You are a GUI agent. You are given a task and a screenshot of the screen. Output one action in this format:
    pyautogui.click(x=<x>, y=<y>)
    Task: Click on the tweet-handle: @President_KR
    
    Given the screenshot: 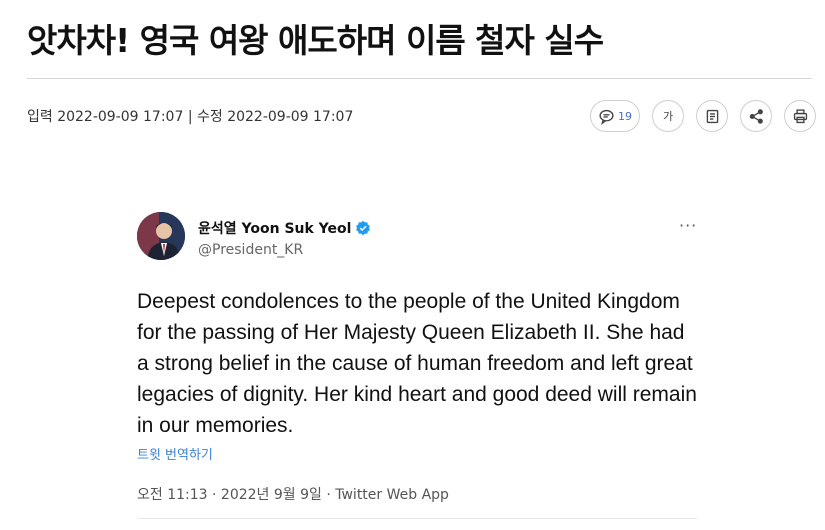 What is the action you would take?
    pyautogui.click(x=250, y=250)
    